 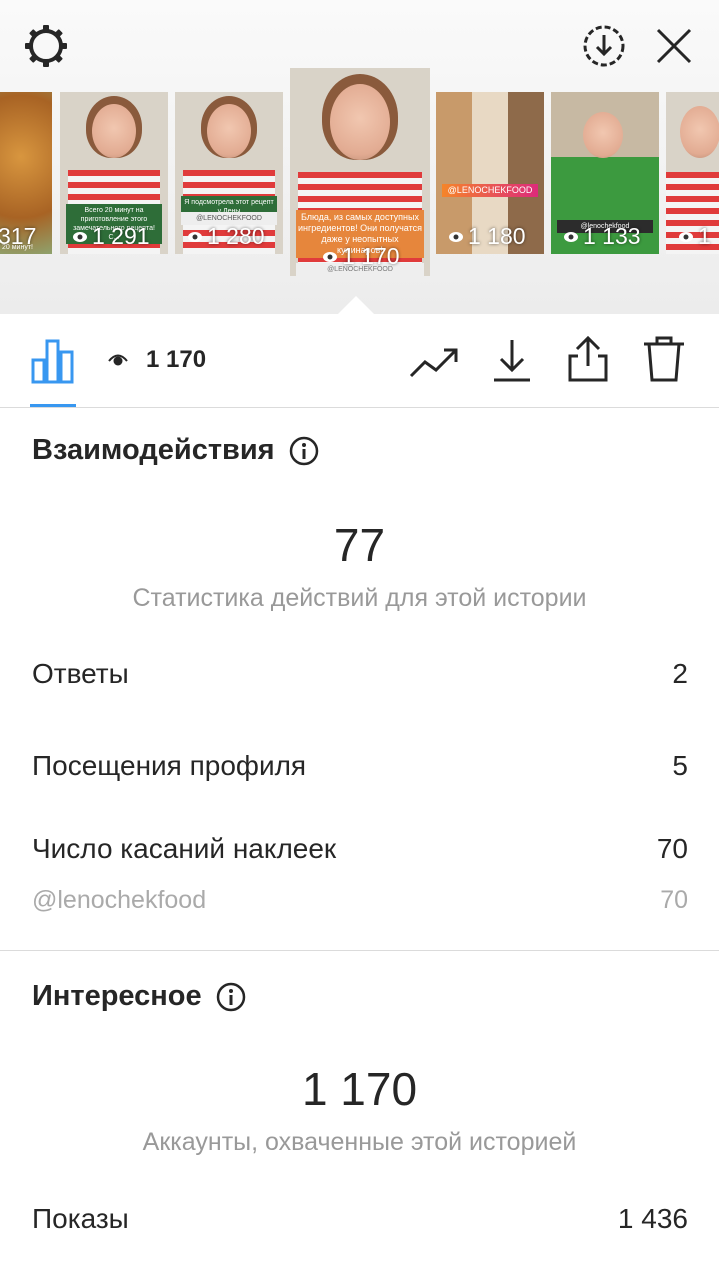 What do you see at coordinates (360, 849) in the screenshot?
I see `stat-row-sticker-taps: Число касаний наклеек 70` at bounding box center [360, 849].